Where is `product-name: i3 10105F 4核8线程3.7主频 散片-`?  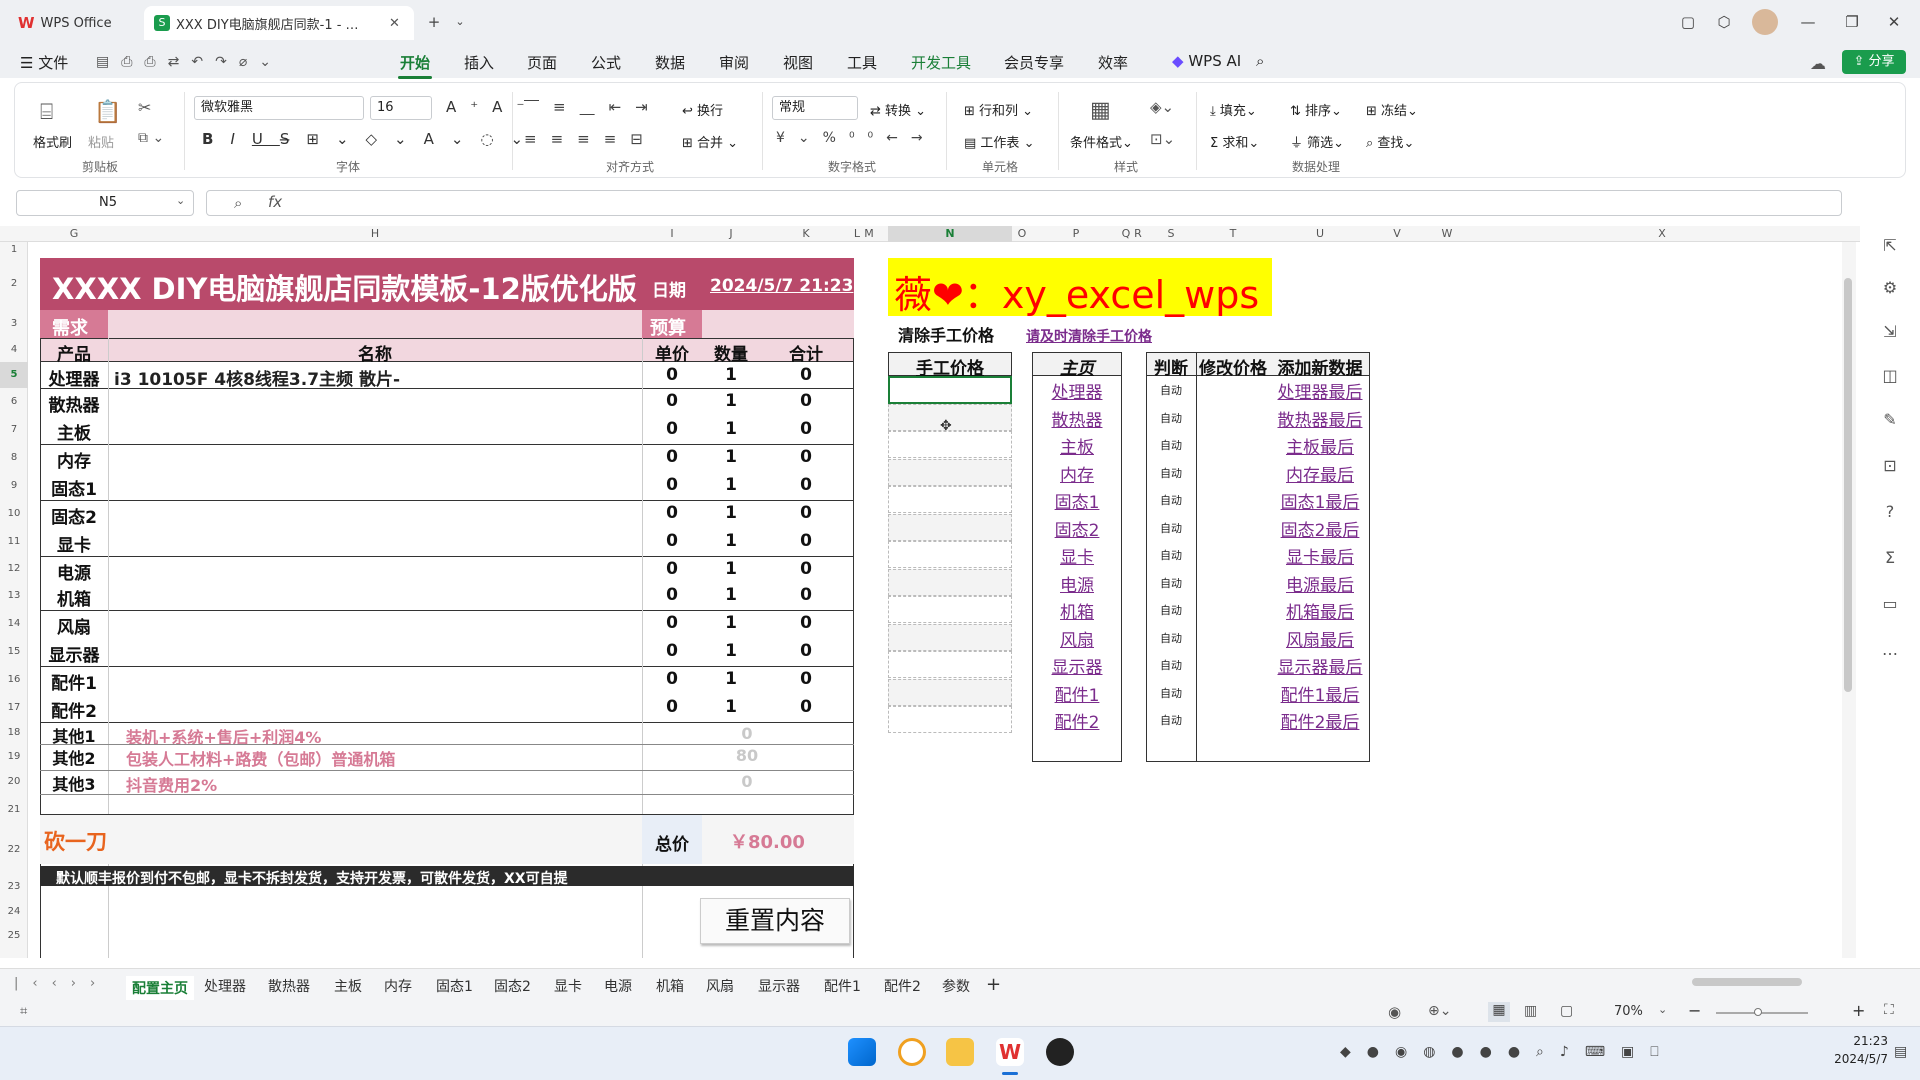
product-name: i3 10105F 4核8线程3.7主频 散片- is located at coordinates (374, 377).